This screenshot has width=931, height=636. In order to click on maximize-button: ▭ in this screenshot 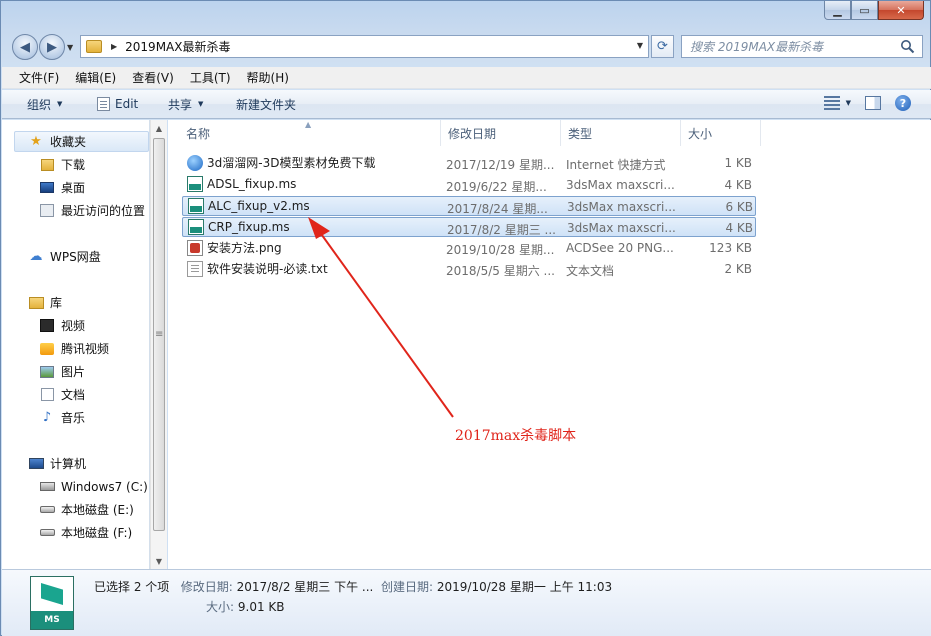, I will do `click(864, 10)`.